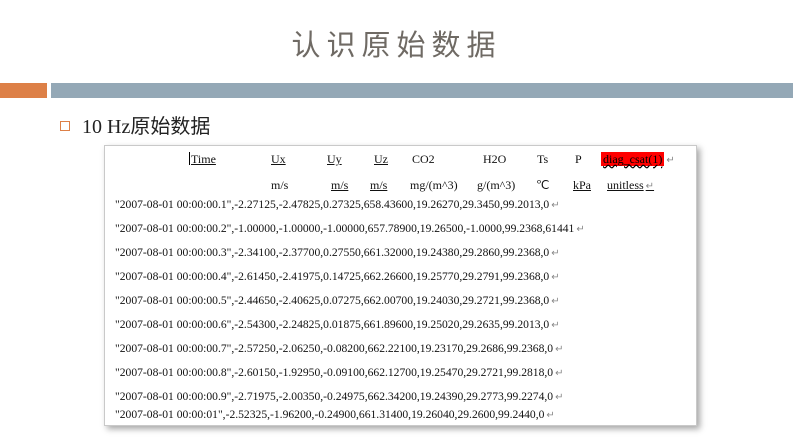 The width and height of the screenshot is (793, 446). I want to click on bullet-item: 10 Hz原始数据, so click(135, 124).